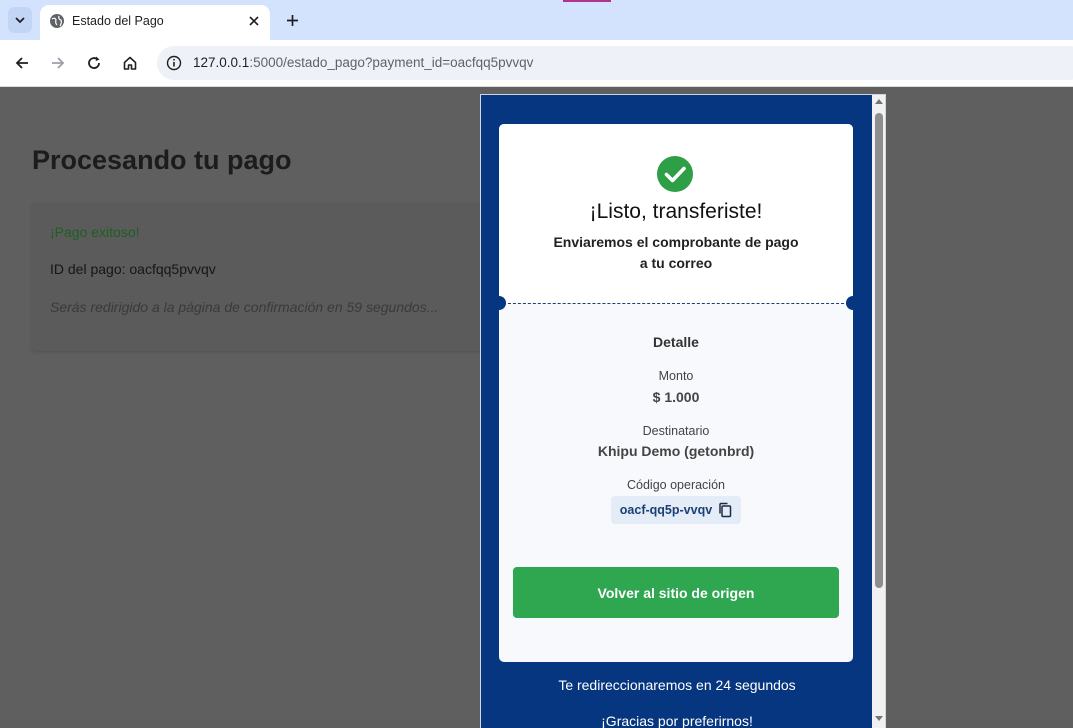 The image size is (1073, 728). Describe the element at coordinates (536, 20) in the screenshot. I see `tab-strip: Estado del Pago` at that location.